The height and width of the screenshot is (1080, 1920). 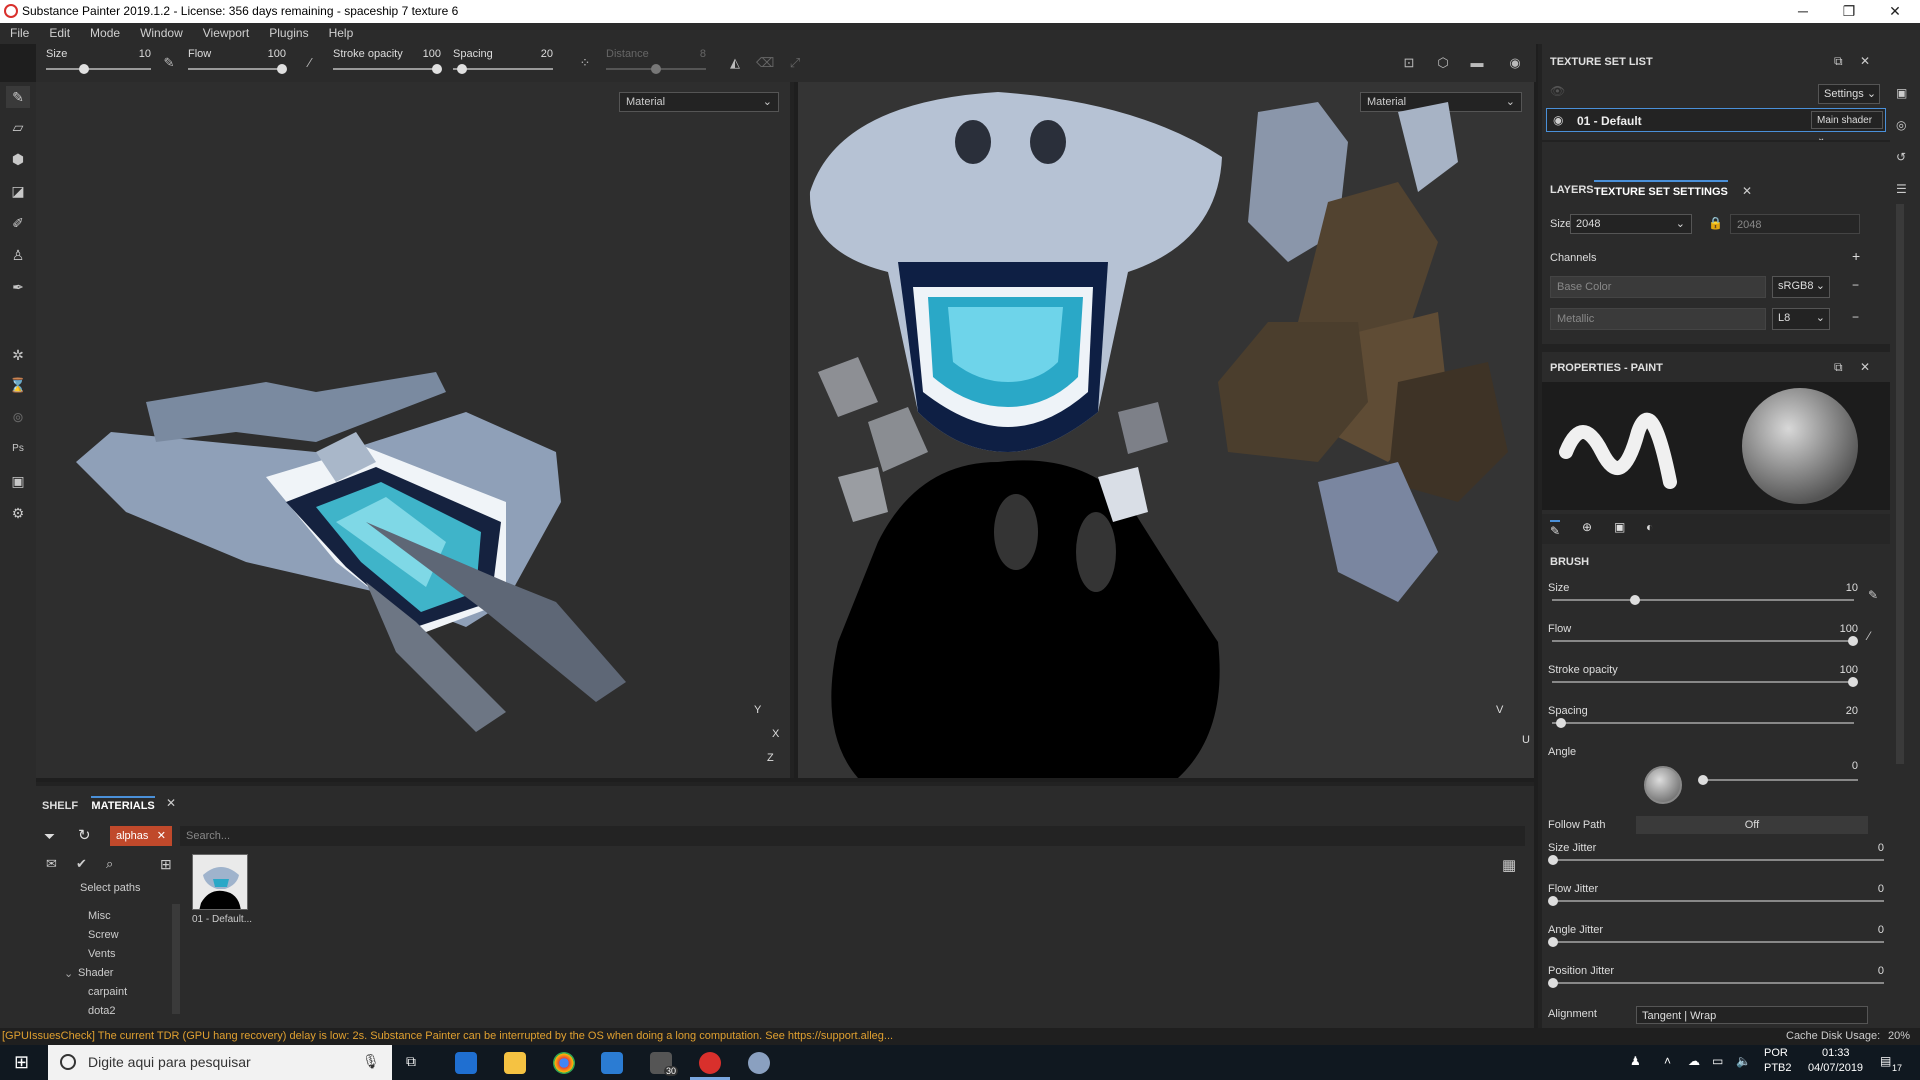 I want to click on menu-window: Window, so click(x=161, y=33).